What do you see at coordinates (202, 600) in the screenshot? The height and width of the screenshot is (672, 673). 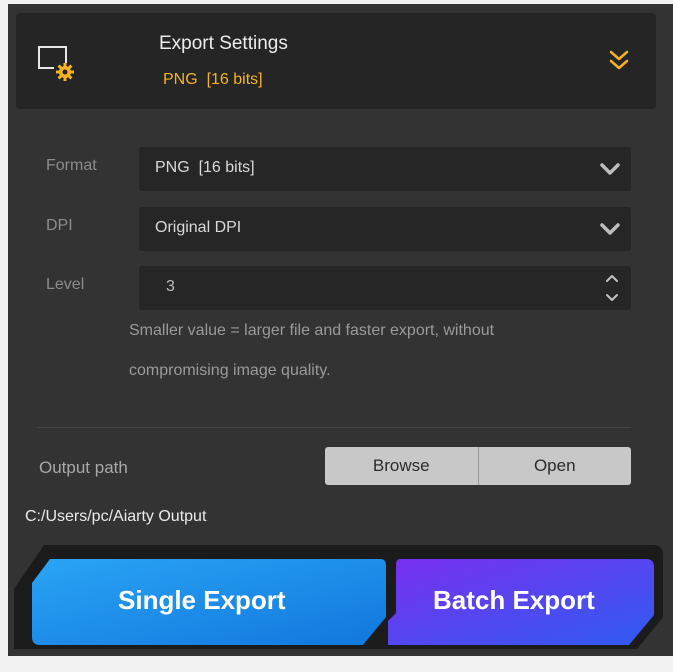 I see `single-export-button: Single Export` at bounding box center [202, 600].